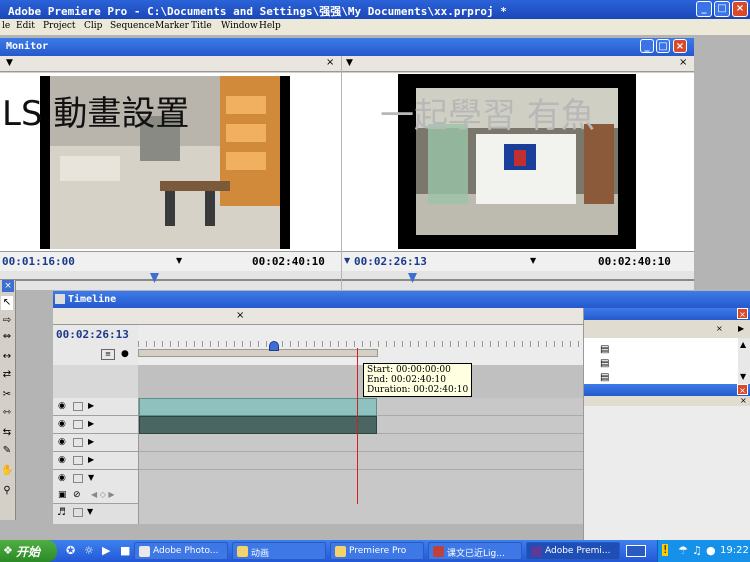 This screenshot has width=750, height=562. I want to click on menu-help: Help, so click(270, 26).